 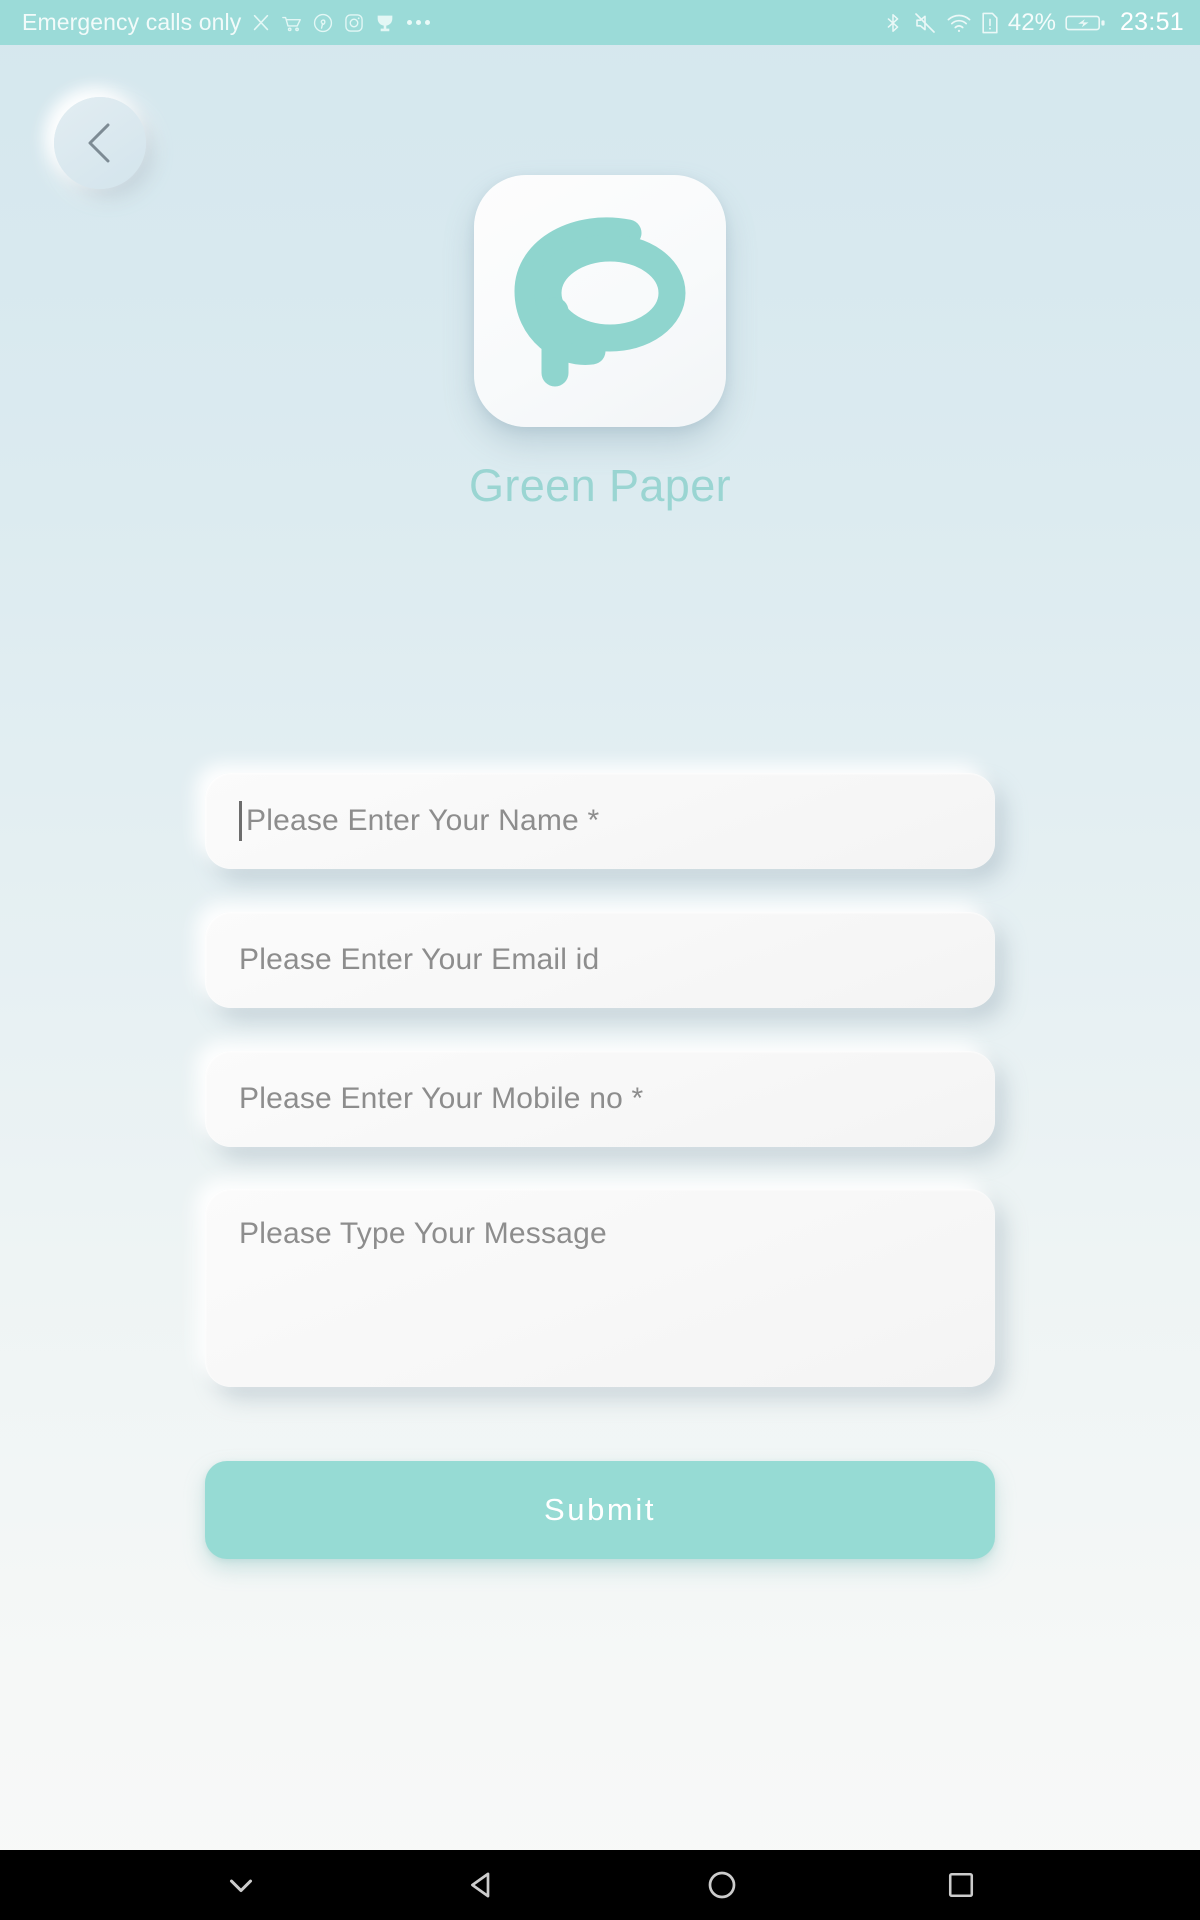 What do you see at coordinates (240, 821) in the screenshot?
I see `text-cursor` at bounding box center [240, 821].